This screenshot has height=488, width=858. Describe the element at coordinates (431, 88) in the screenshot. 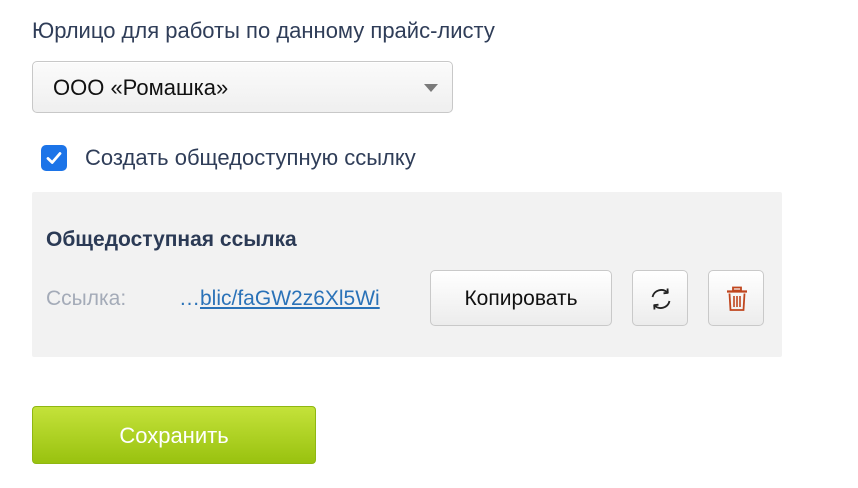

I see `chevron-down-icon` at that location.